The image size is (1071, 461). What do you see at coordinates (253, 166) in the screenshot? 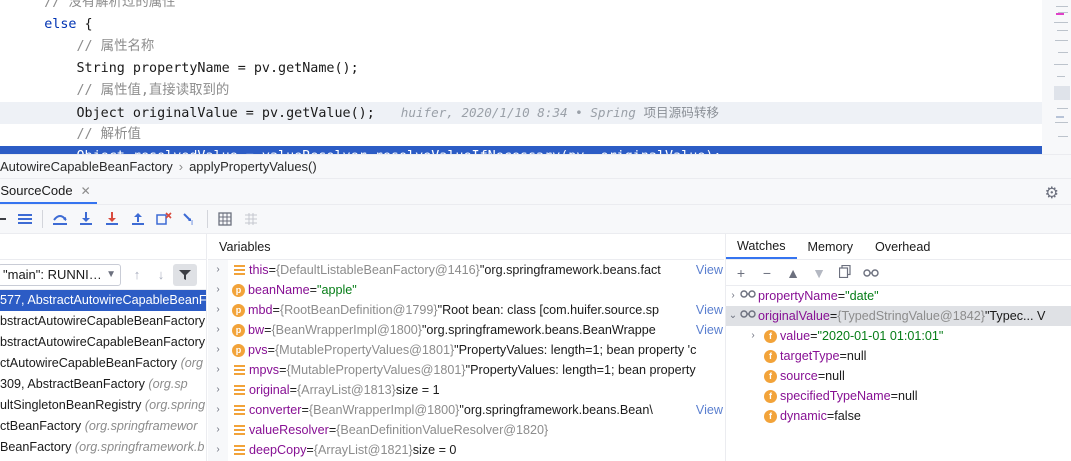
I see `breadcrumb-method: applyPropertyValues()` at bounding box center [253, 166].